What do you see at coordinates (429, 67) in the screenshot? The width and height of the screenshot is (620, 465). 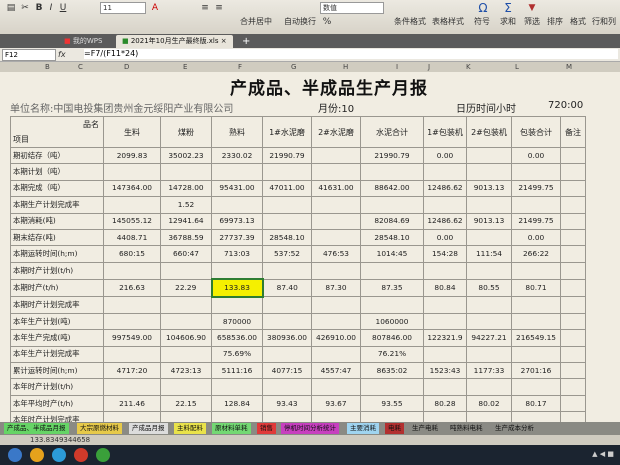 I see `column-header: J` at bounding box center [429, 67].